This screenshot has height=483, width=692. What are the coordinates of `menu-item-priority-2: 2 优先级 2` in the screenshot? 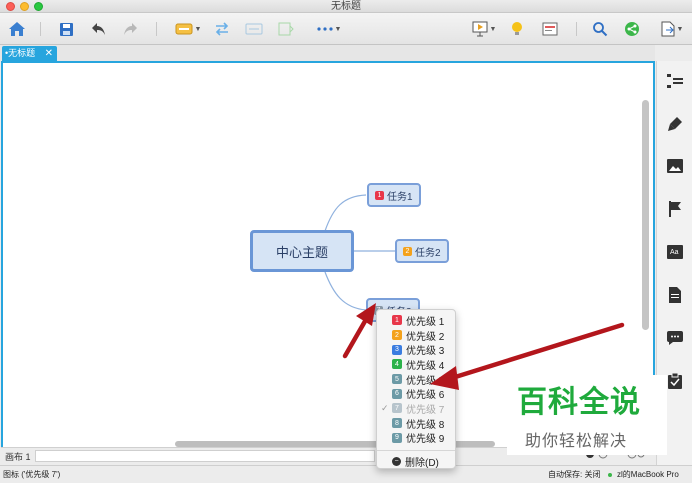 It's located at (416, 335).